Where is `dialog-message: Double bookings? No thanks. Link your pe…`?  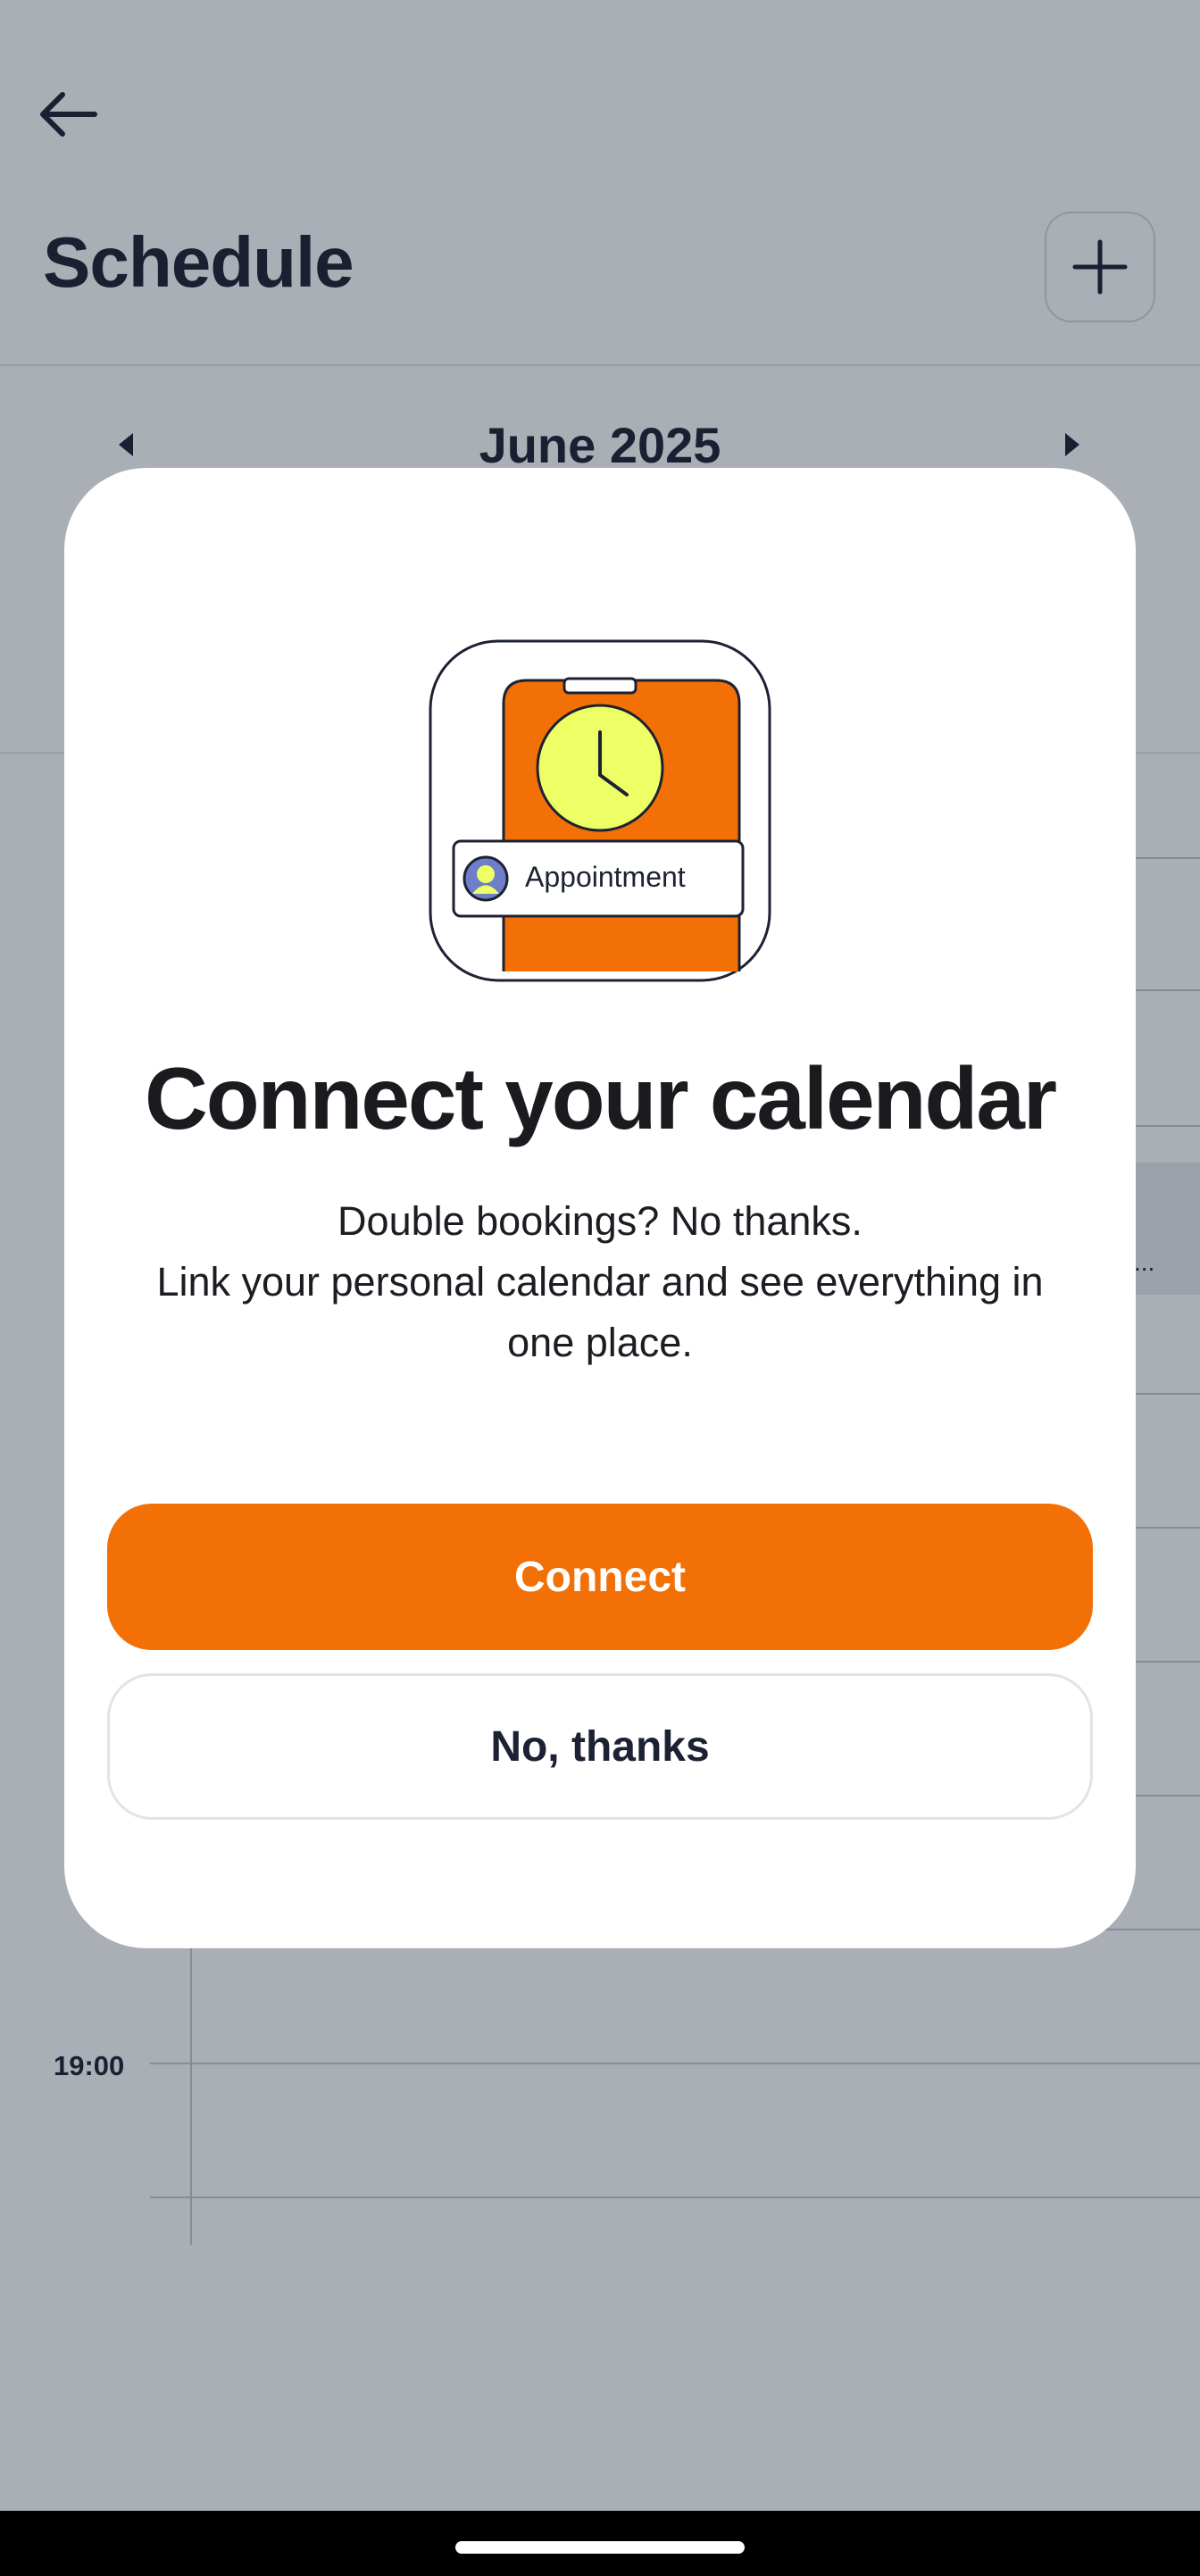
dialog-message: Double bookings? No thanks. Link your pe… is located at coordinates (600, 1282).